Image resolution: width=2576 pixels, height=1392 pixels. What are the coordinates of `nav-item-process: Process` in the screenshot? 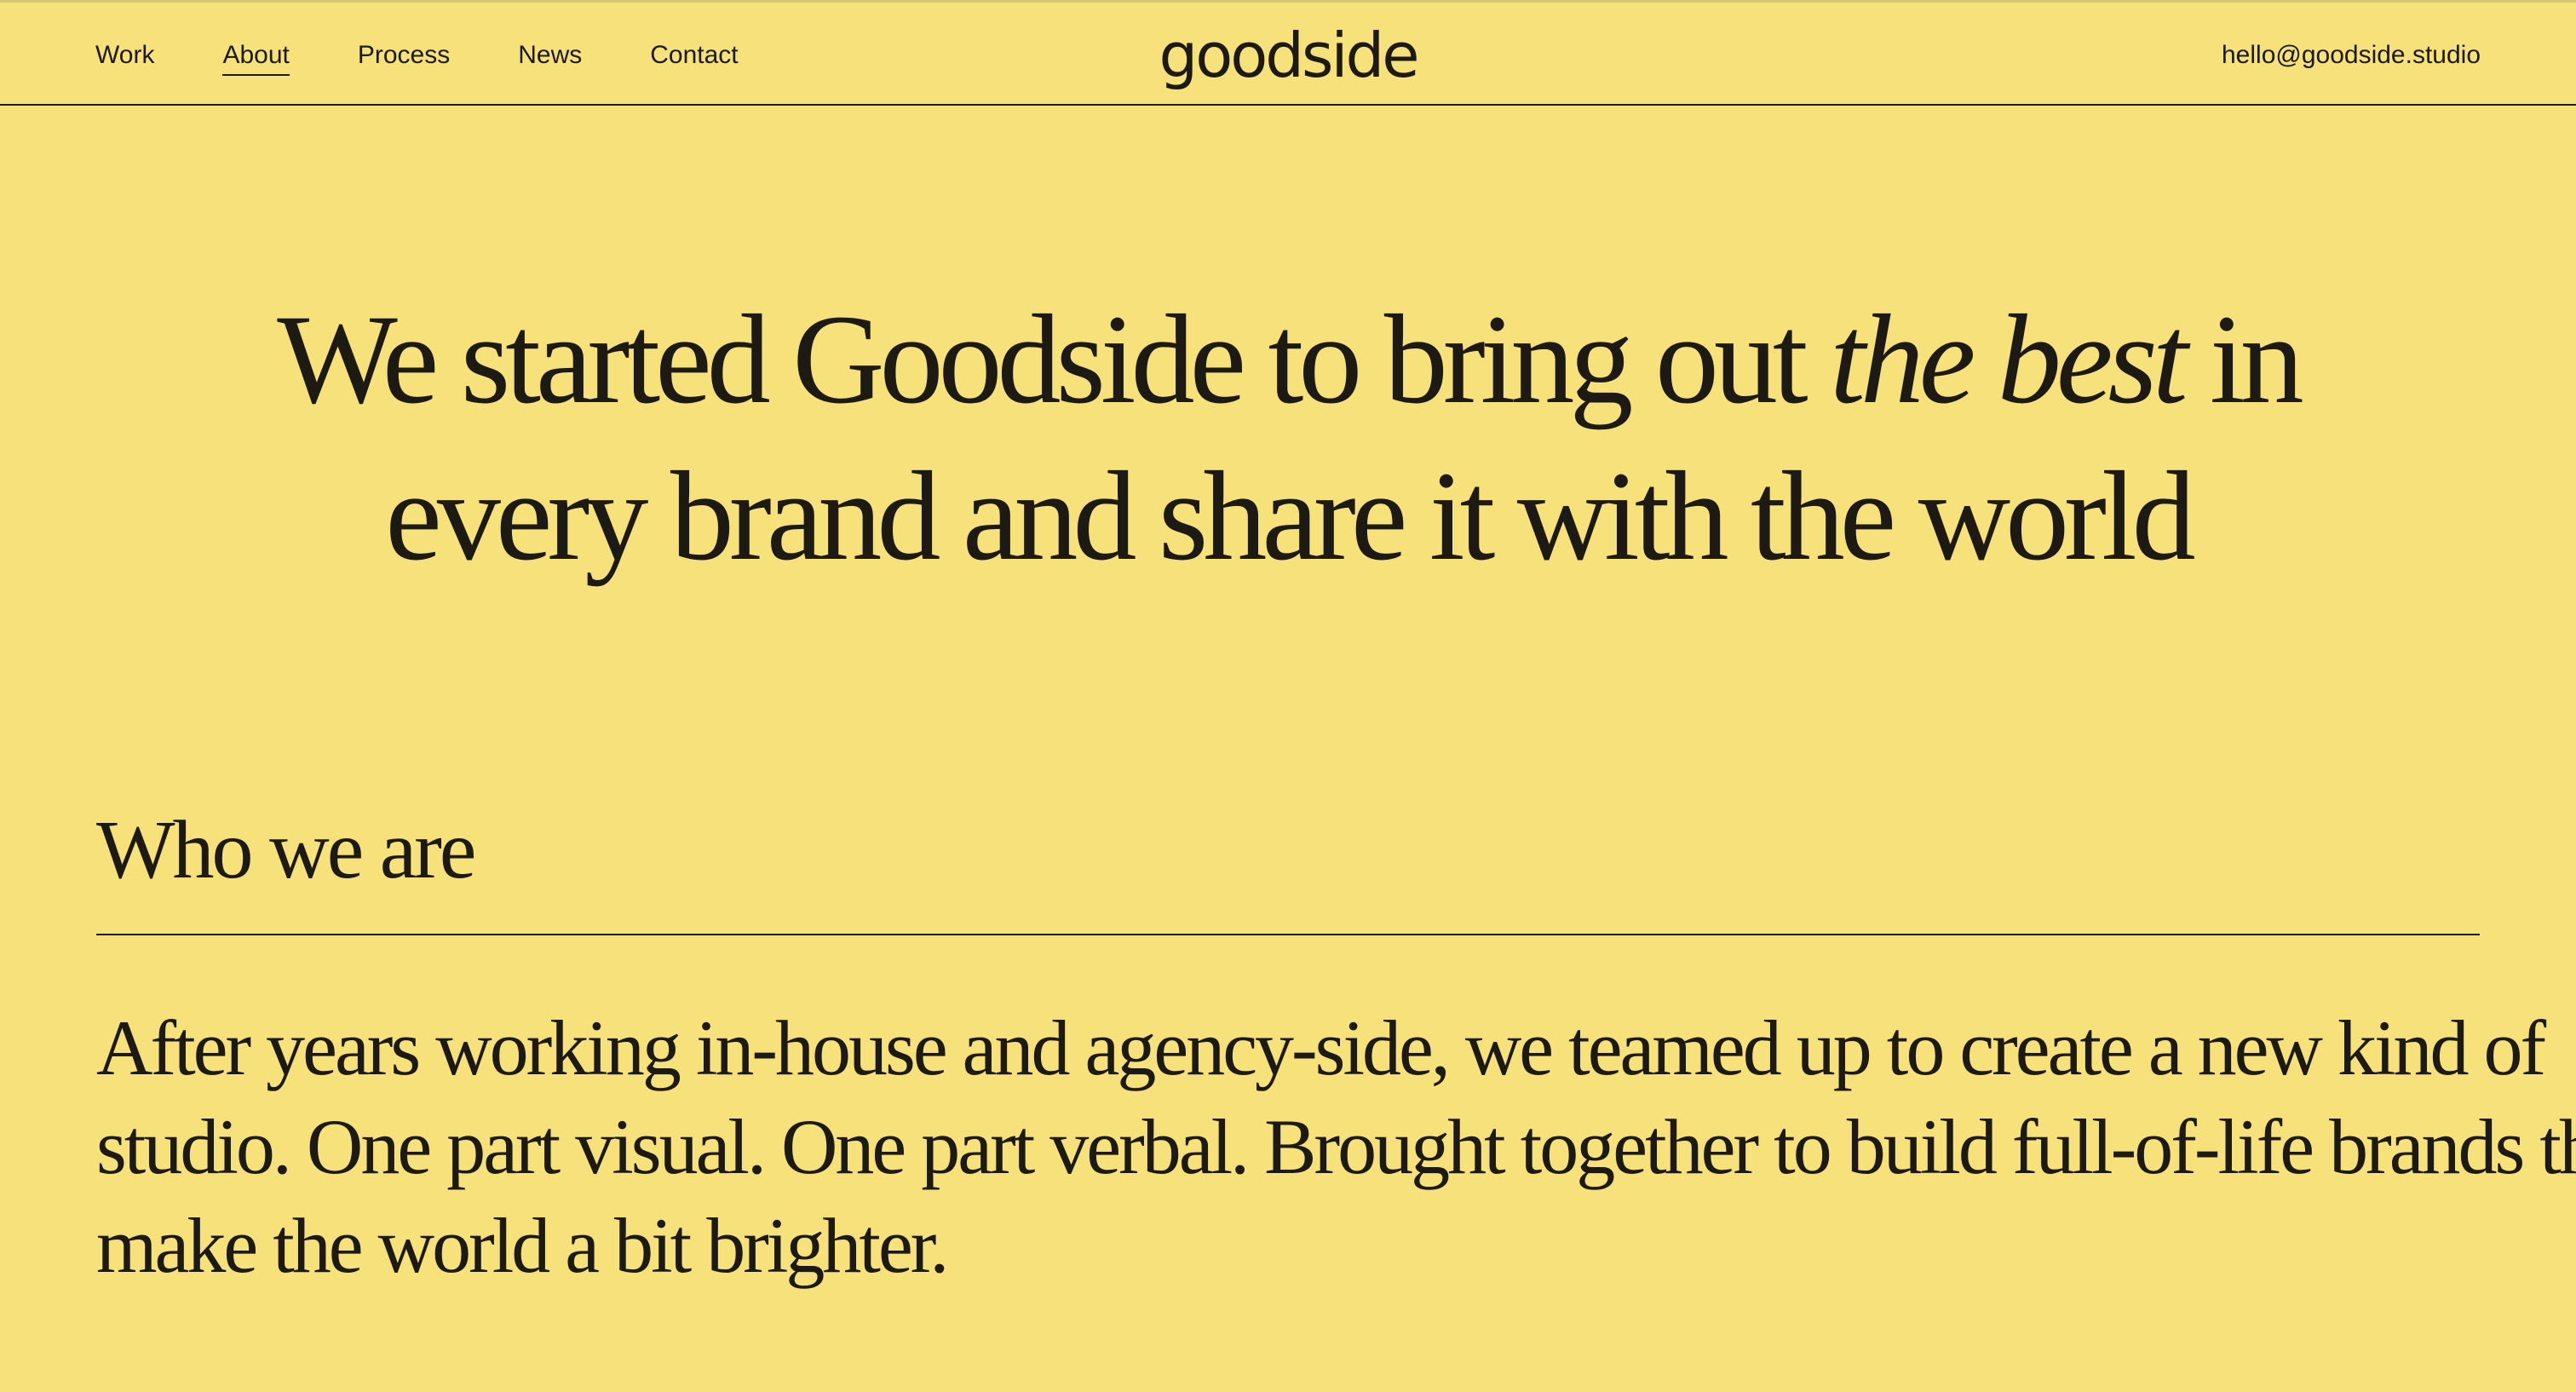 It's located at (404, 57).